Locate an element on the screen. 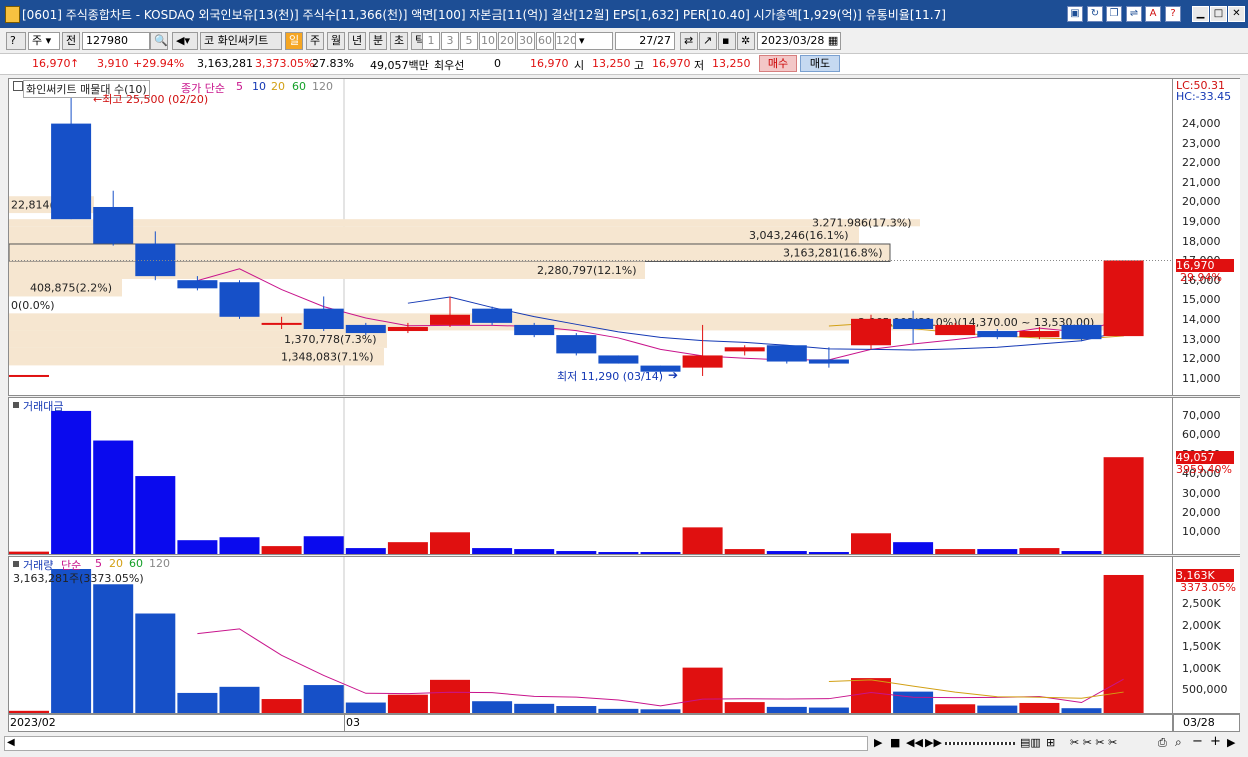 Image resolution: width=1248 pixels, height=757 pixels. vma-120-label: 120 is located at coordinates (159, 563).